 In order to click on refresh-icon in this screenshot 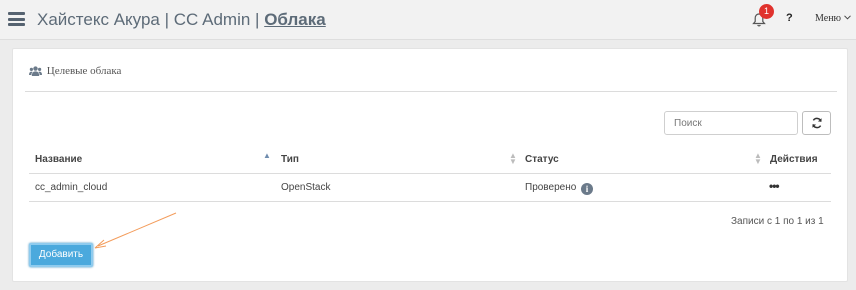, I will do `click(817, 123)`.